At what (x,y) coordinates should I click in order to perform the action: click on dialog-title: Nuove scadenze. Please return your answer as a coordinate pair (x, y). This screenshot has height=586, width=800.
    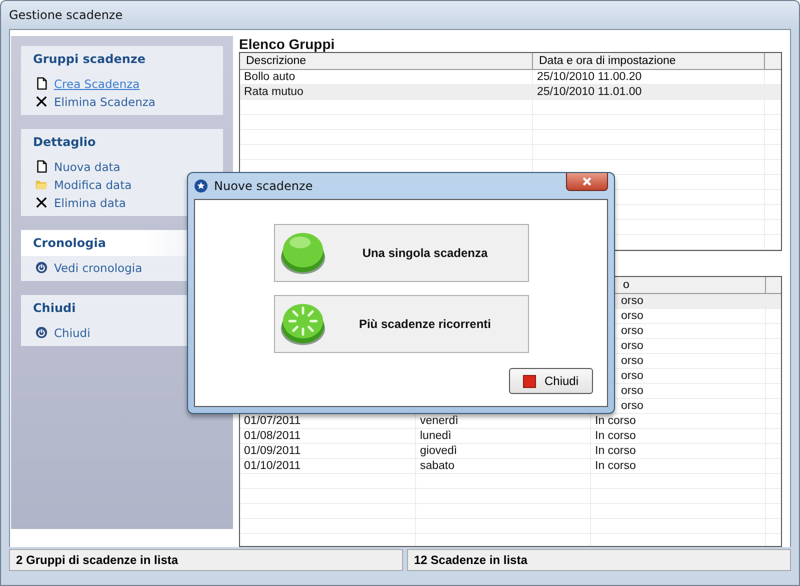
    Looking at the image, I should click on (263, 186).